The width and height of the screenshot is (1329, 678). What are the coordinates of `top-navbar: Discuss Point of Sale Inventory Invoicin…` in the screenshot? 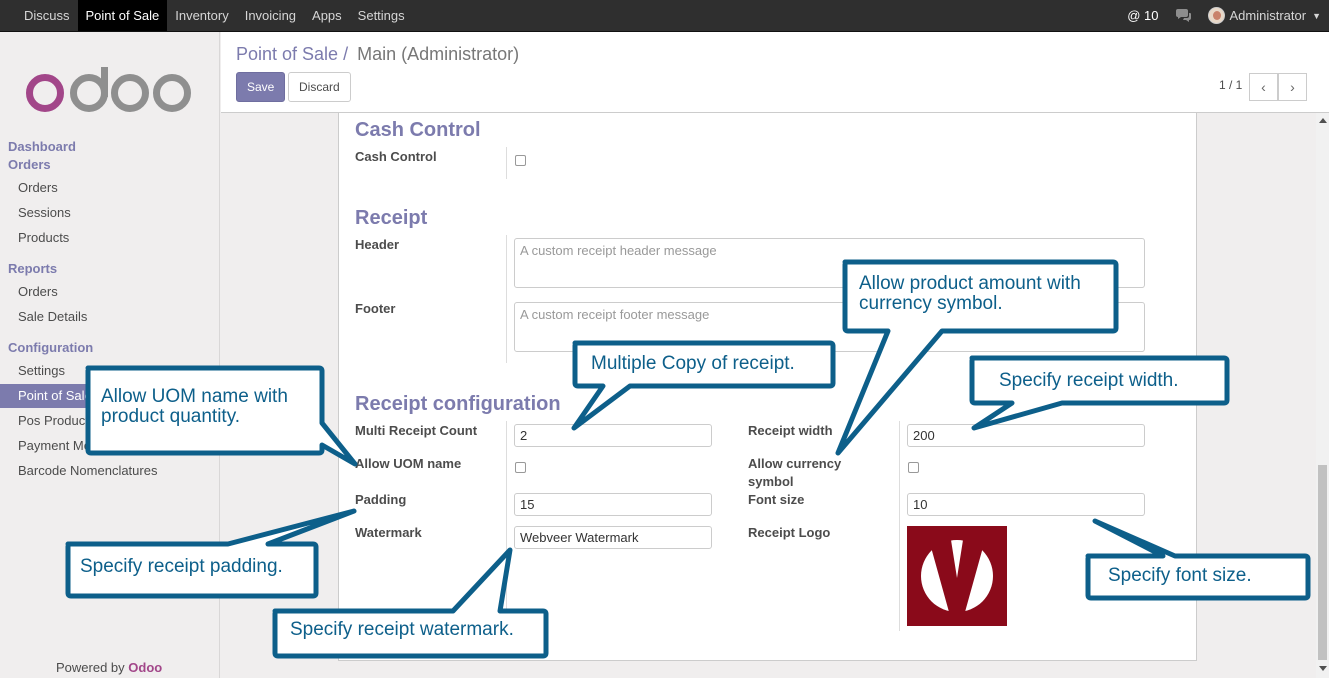 It's located at (664, 16).